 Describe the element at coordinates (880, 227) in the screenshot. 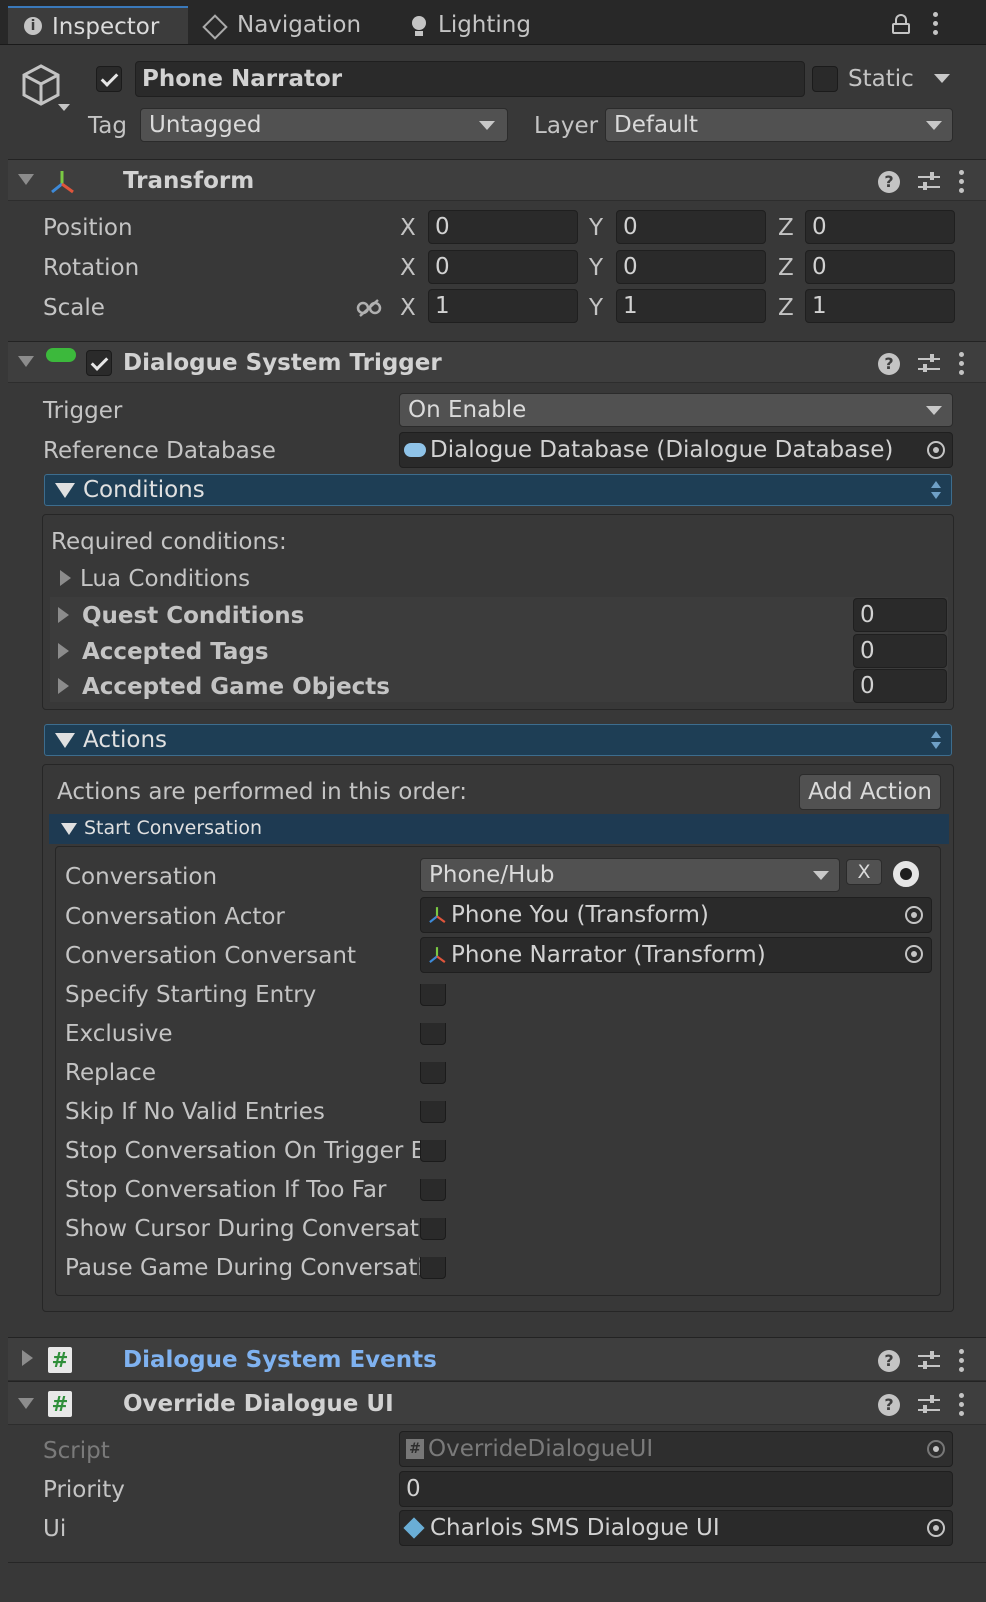

I see `position-z-field: 0` at that location.